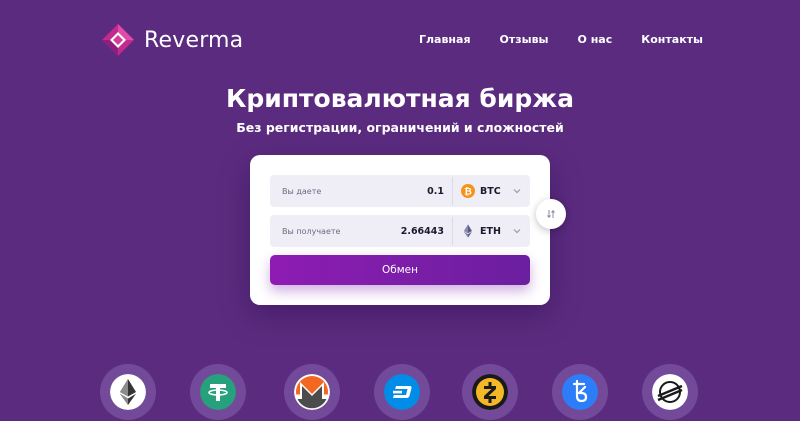 The width and height of the screenshot is (800, 421). Describe the element at coordinates (311, 231) in the screenshot. I see `receive-label: Вы получаете` at that location.